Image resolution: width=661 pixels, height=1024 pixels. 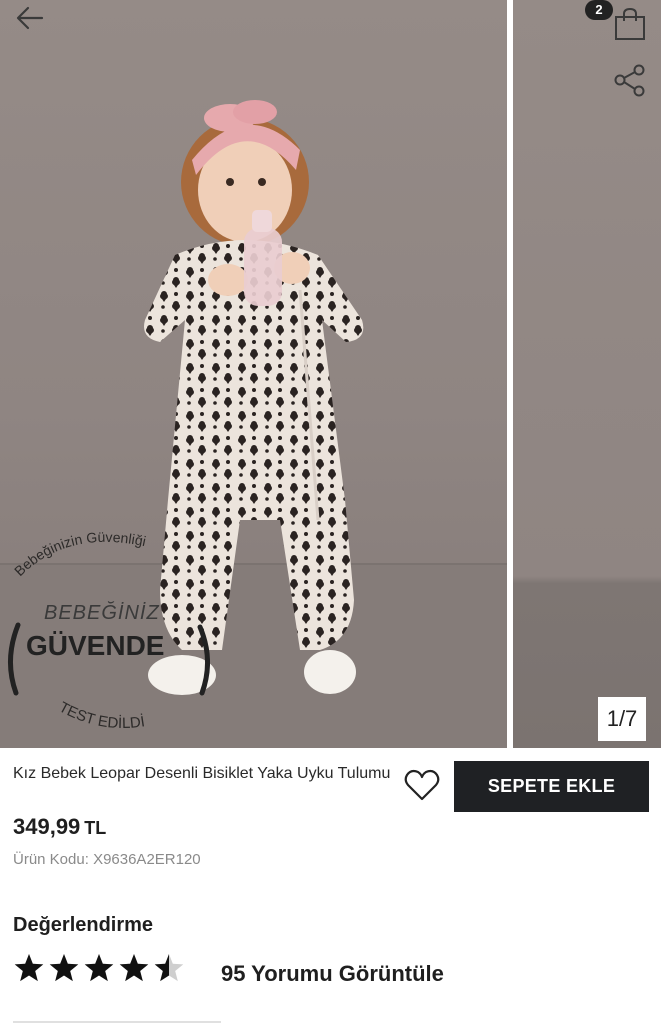 What do you see at coordinates (599, 10) in the screenshot?
I see `cart-count-badge: 2` at bounding box center [599, 10].